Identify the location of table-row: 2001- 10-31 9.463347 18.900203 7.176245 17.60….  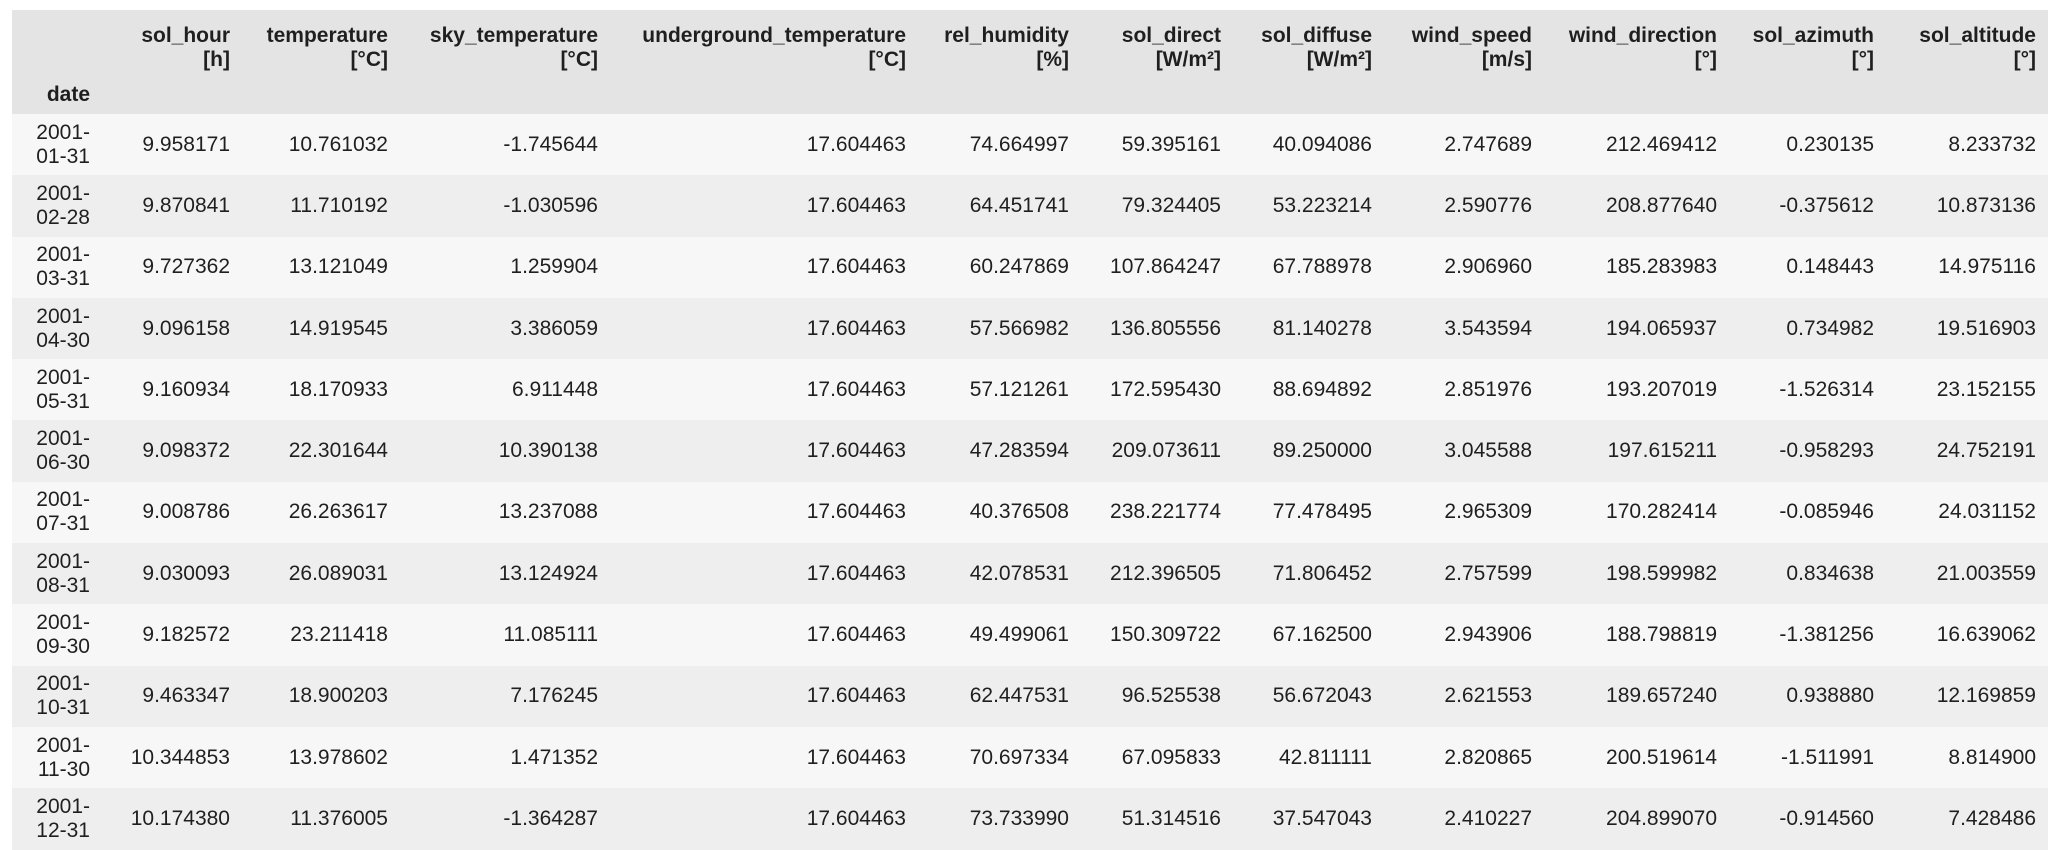
(1030, 696).